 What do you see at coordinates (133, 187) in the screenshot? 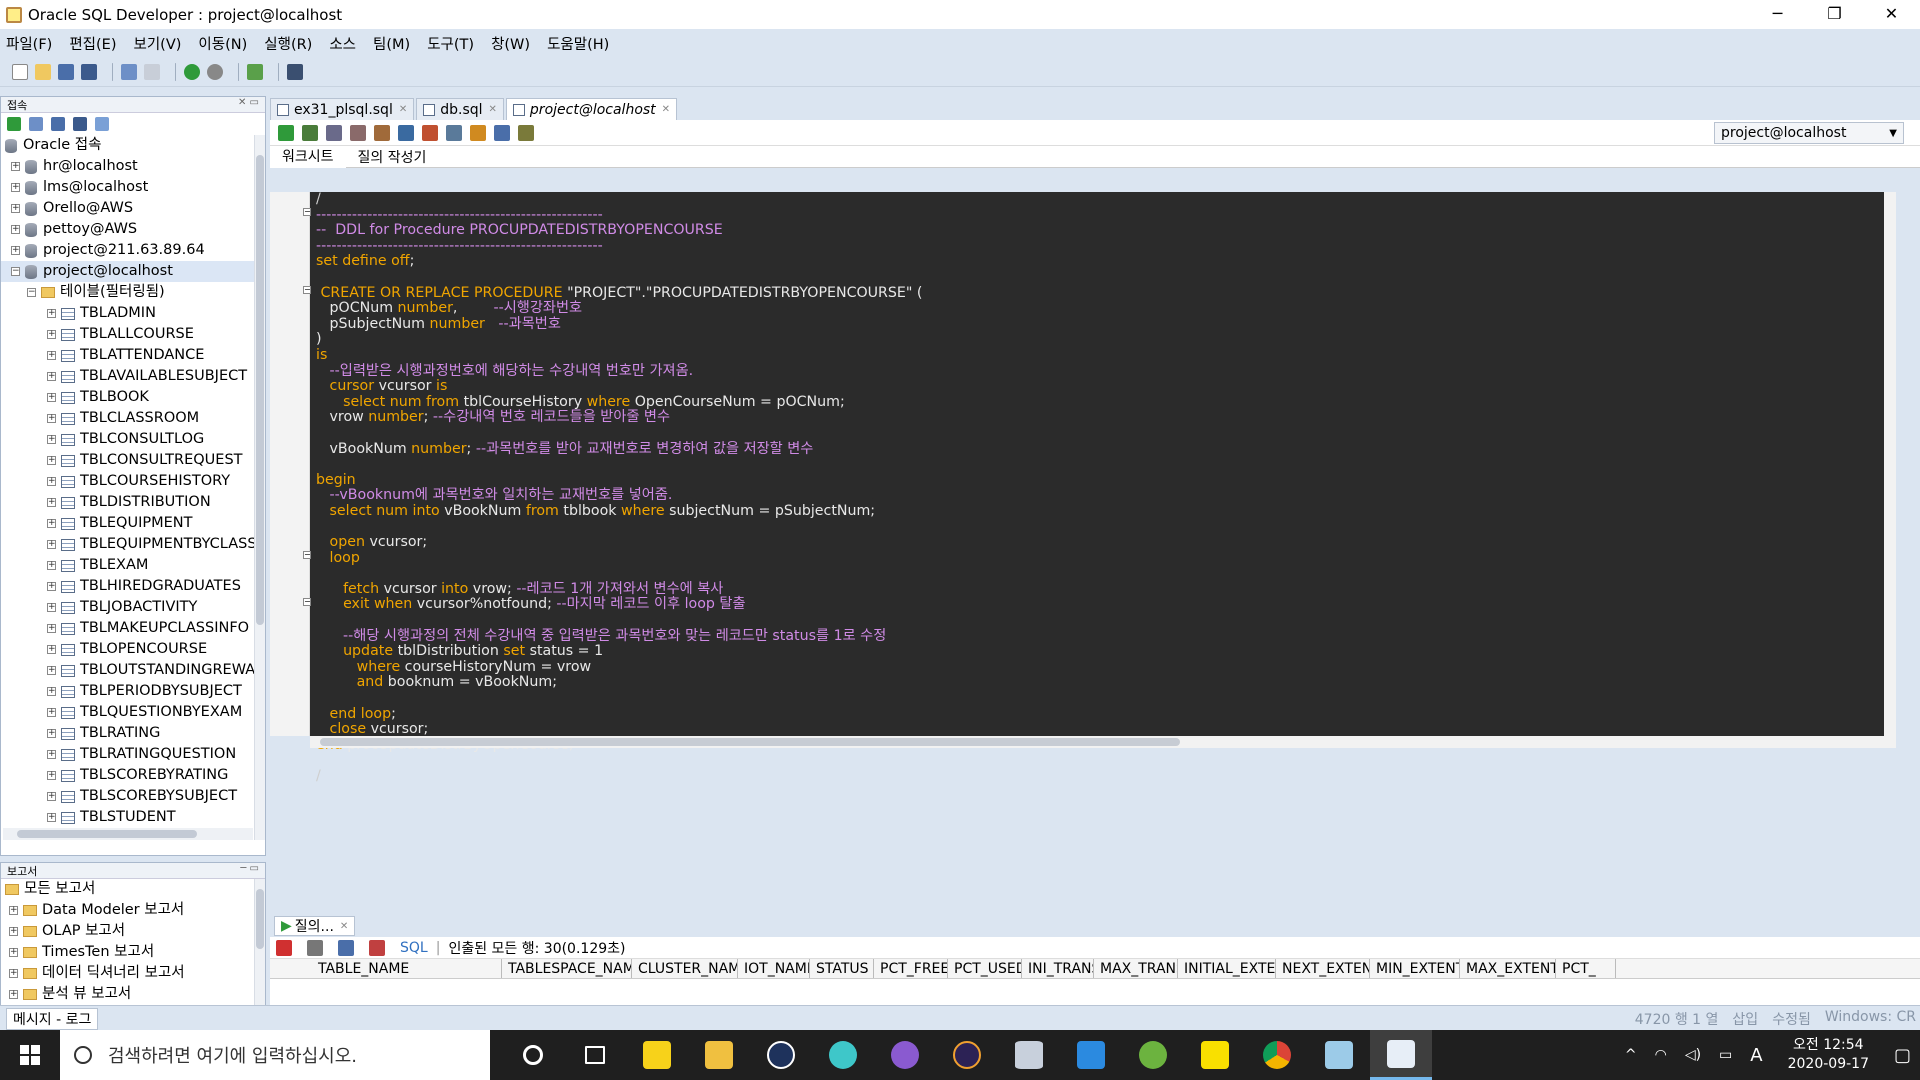
I see `tree-connection: + lms@localhost` at bounding box center [133, 187].